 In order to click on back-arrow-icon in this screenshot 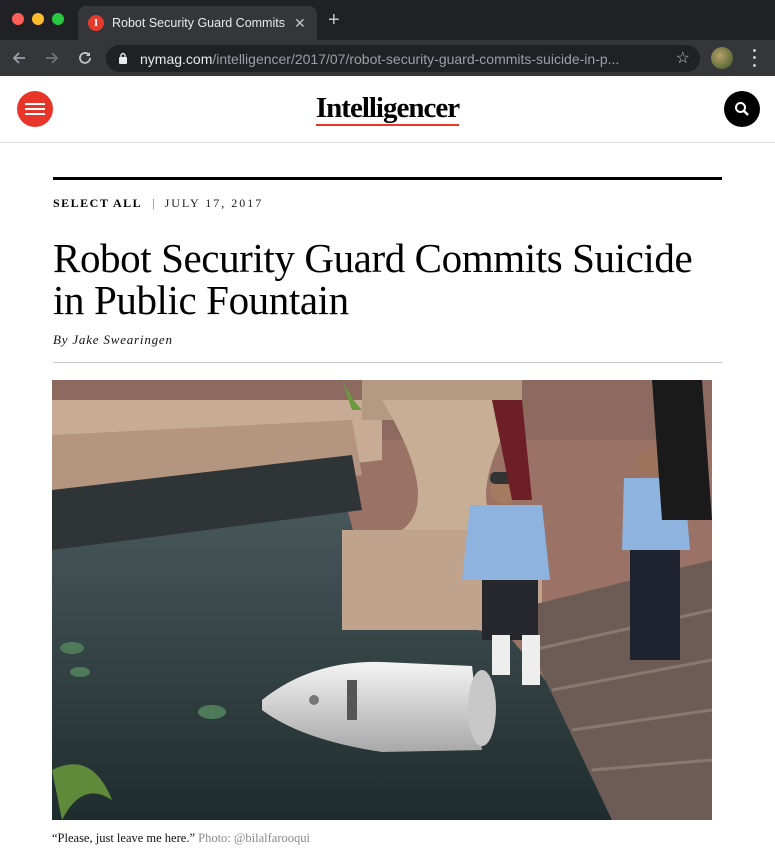, I will do `click(19, 58)`.